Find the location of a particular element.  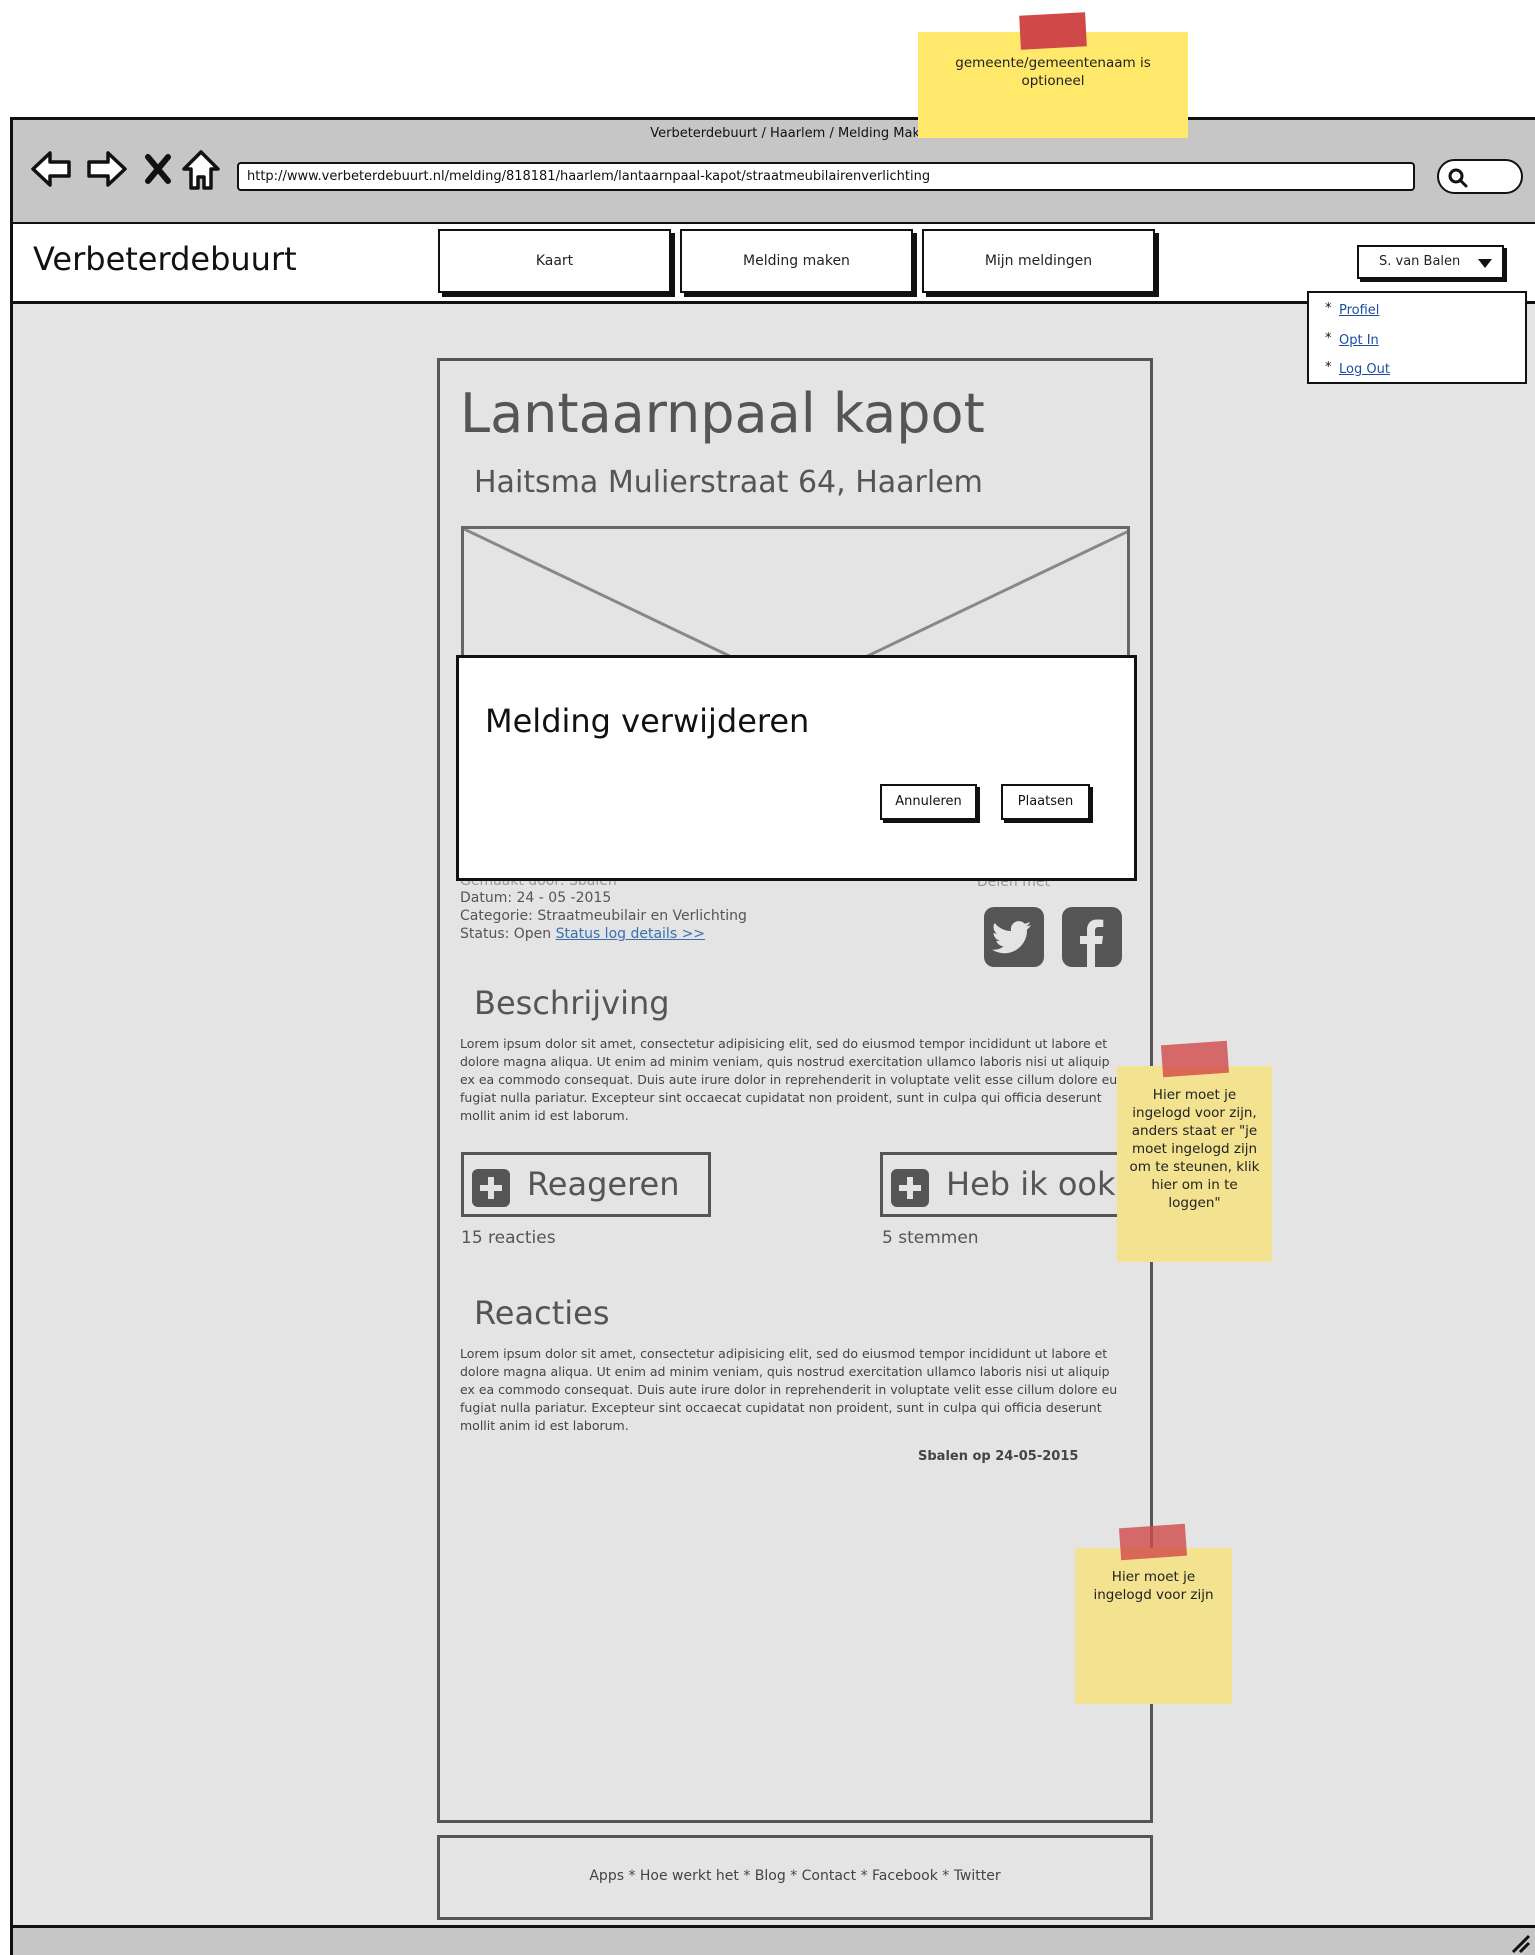

meta-status: Status: Open Status log details >> is located at coordinates (582, 934).